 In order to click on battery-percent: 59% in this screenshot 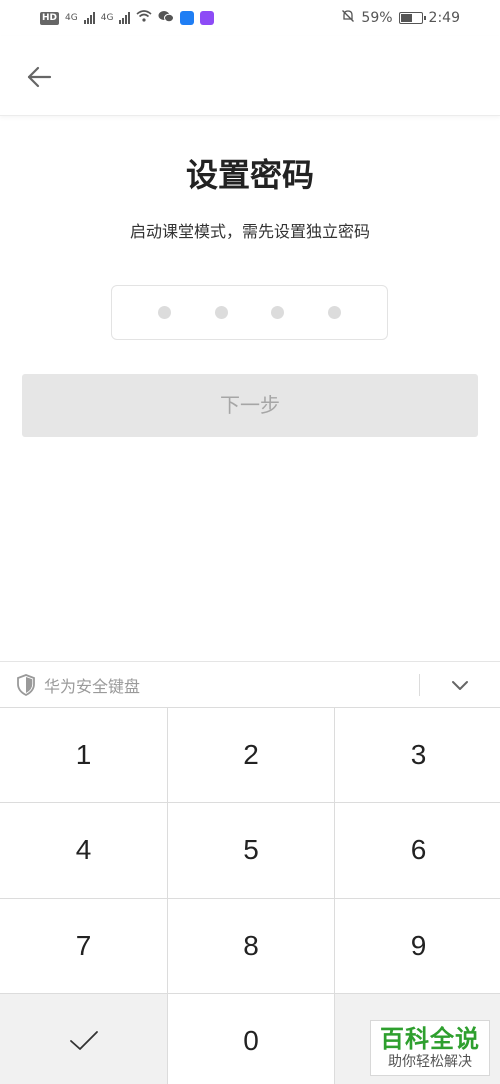, I will do `click(377, 18)`.